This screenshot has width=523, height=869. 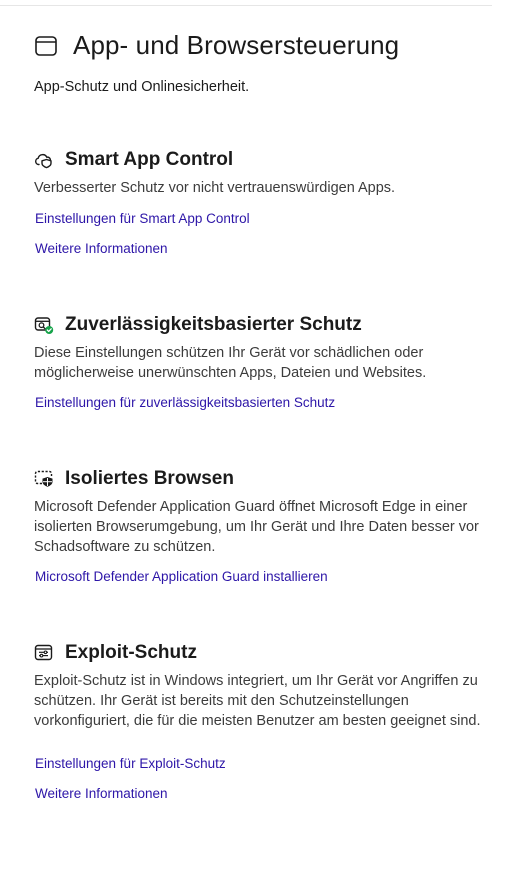 What do you see at coordinates (44, 479) in the screenshot?
I see `isolated-browsing-icon` at bounding box center [44, 479].